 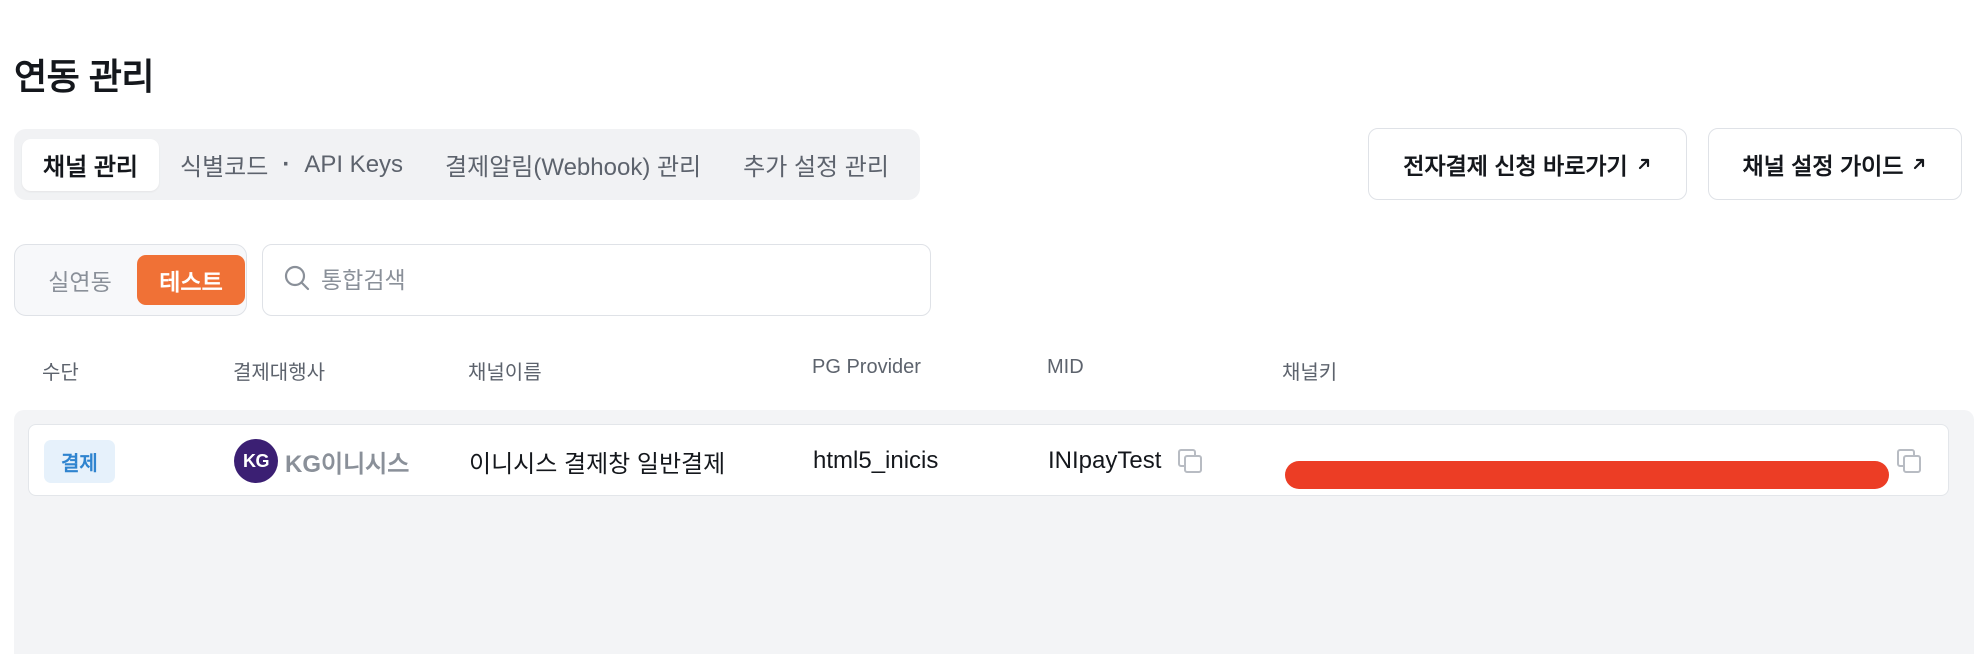 I want to click on method-cell: 결제, so click(x=79, y=461).